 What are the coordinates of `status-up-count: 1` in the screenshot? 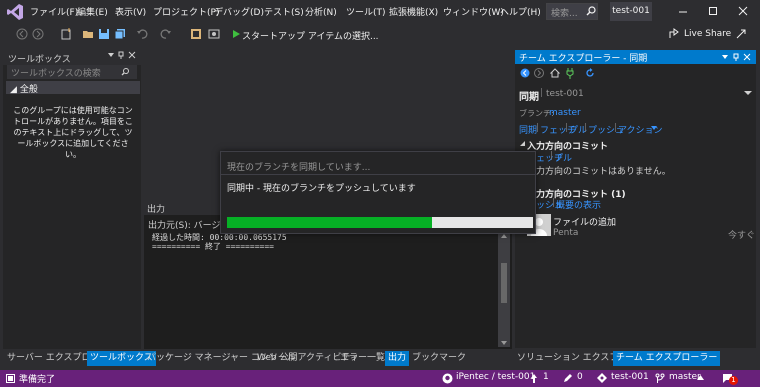 It's located at (546, 377).